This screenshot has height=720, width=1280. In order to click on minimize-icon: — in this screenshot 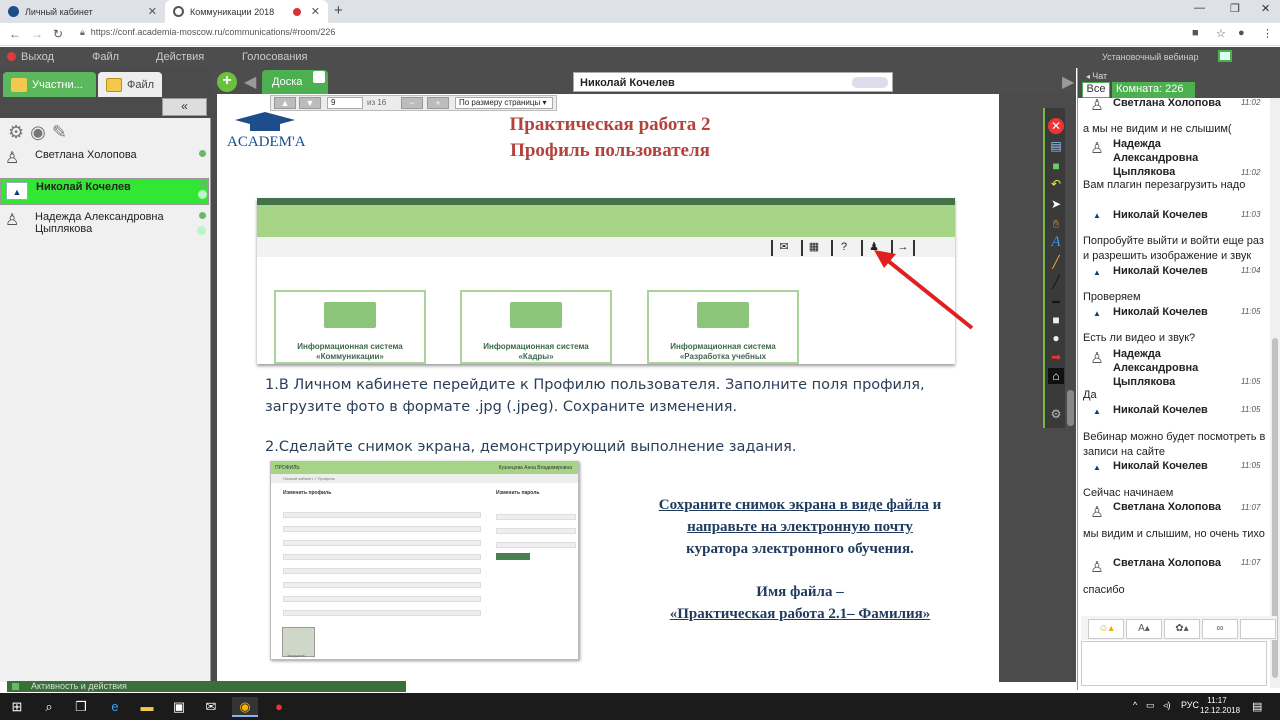, I will do `click(1199, 8)`.